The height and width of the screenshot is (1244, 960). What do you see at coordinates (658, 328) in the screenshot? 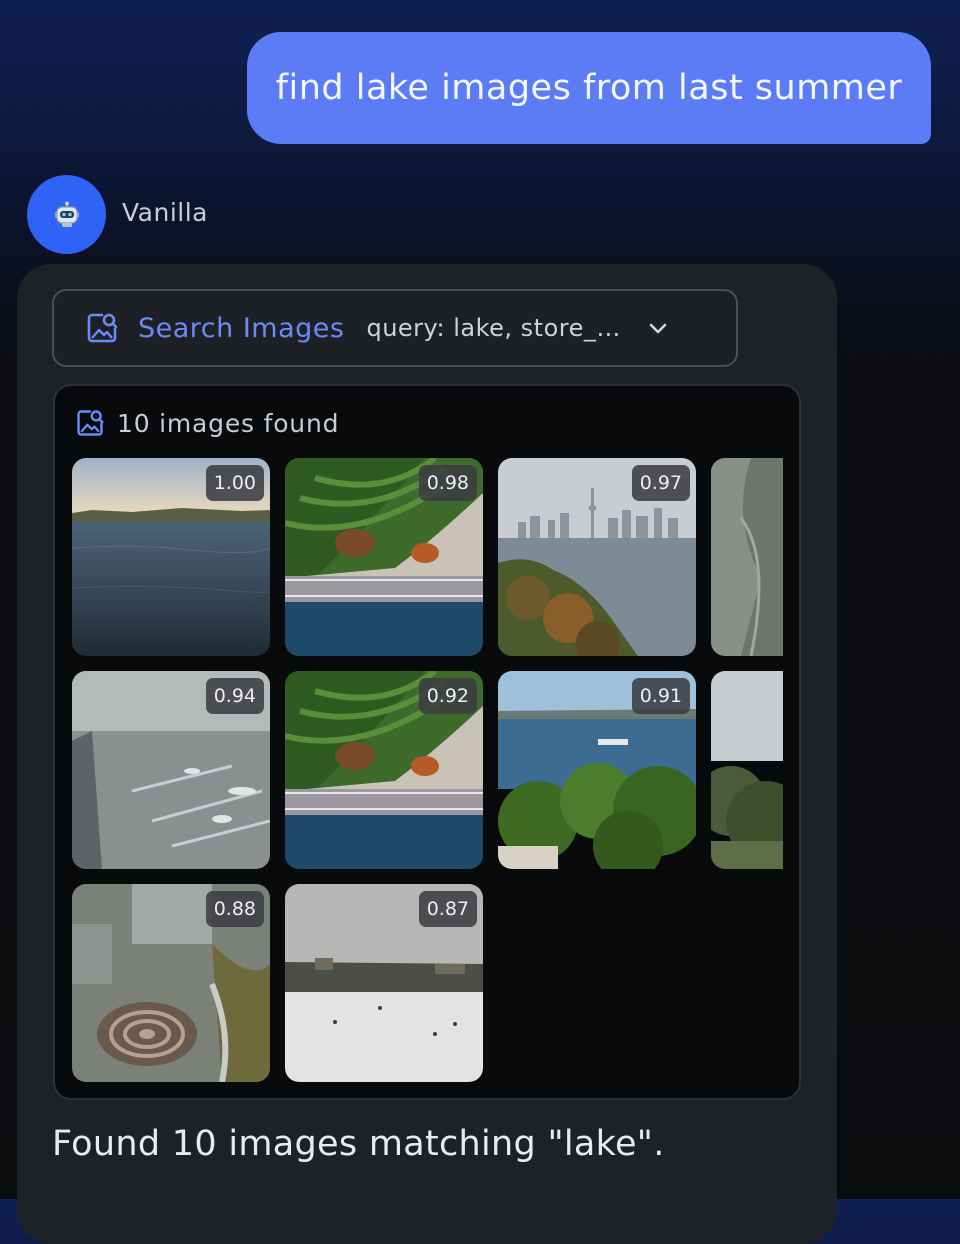
I see `chevron-down-icon` at bounding box center [658, 328].